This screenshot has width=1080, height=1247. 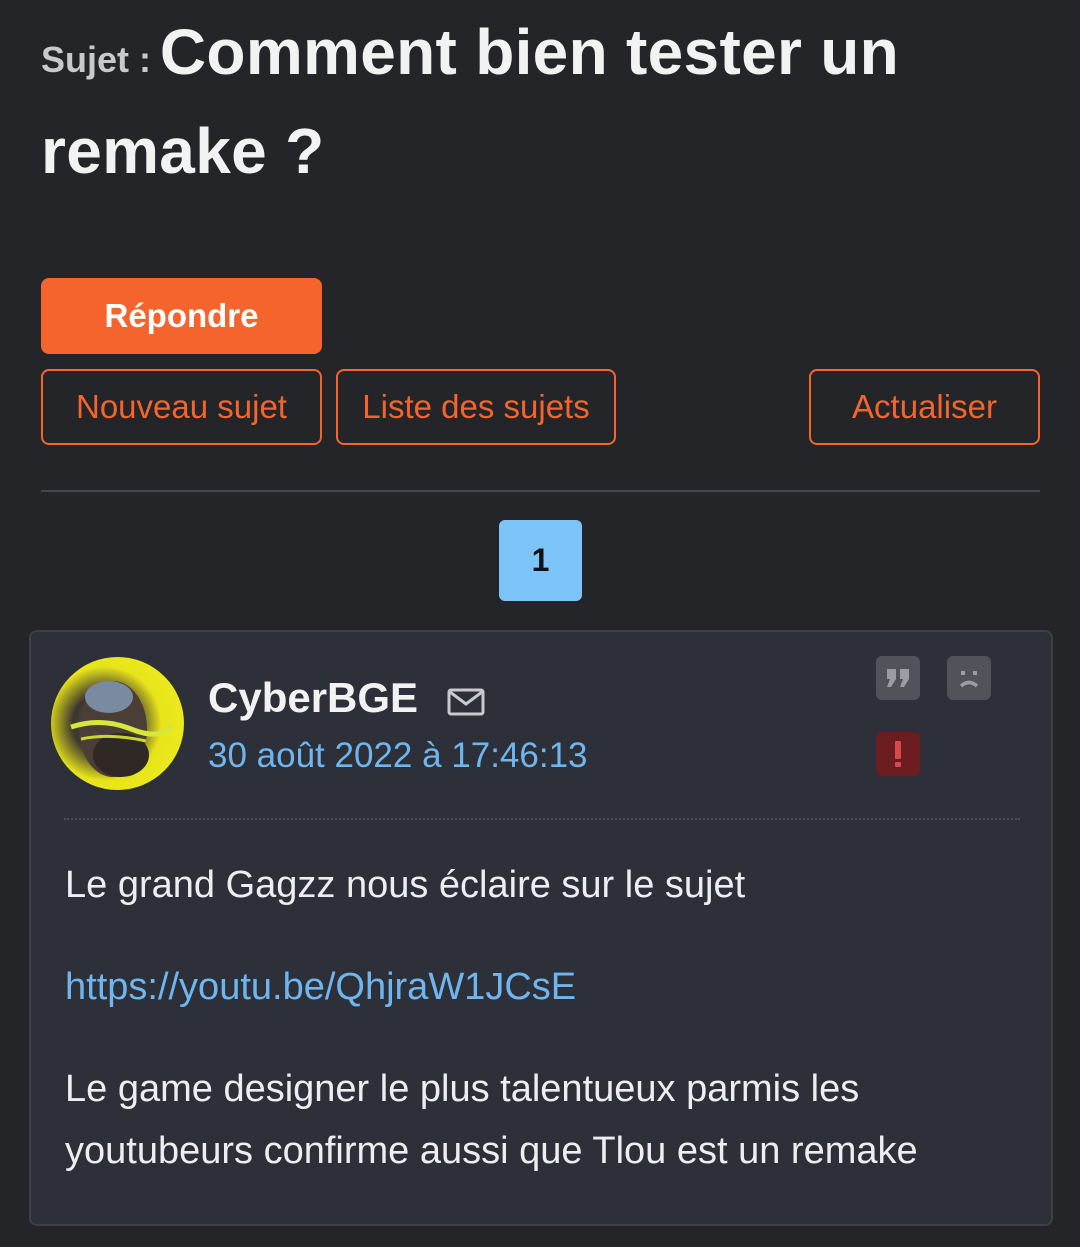 What do you see at coordinates (320, 987) in the screenshot?
I see `post-link: https://youtu.be/QhjraW1JCsE` at bounding box center [320, 987].